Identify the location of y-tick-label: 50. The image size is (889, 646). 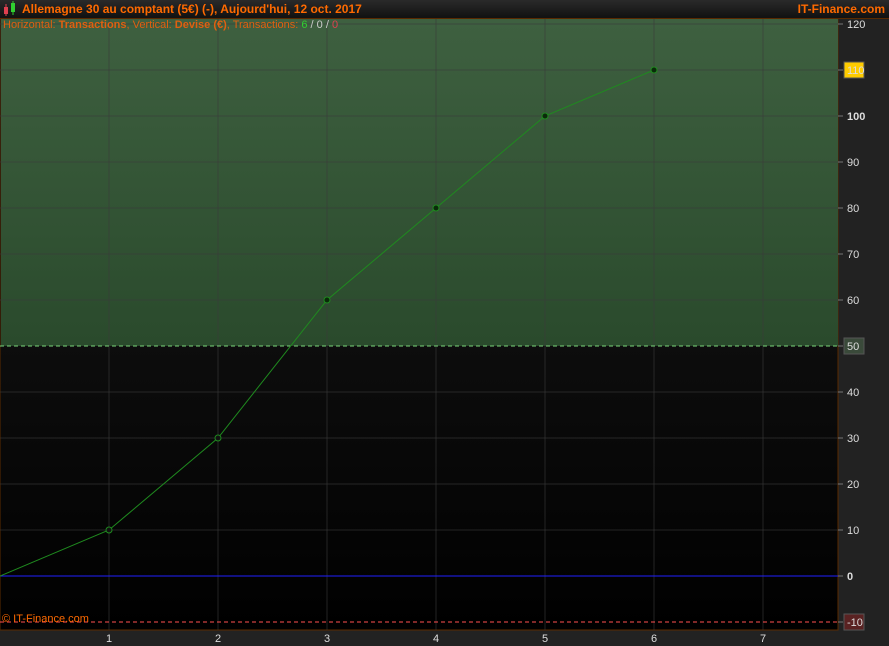
(853, 347).